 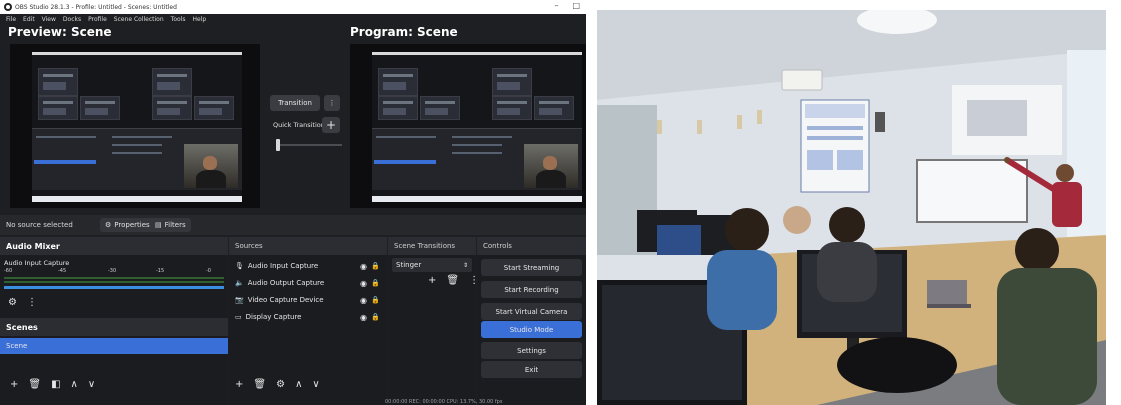 I want to click on monitor-icon: ▭, so click(x=238, y=317).